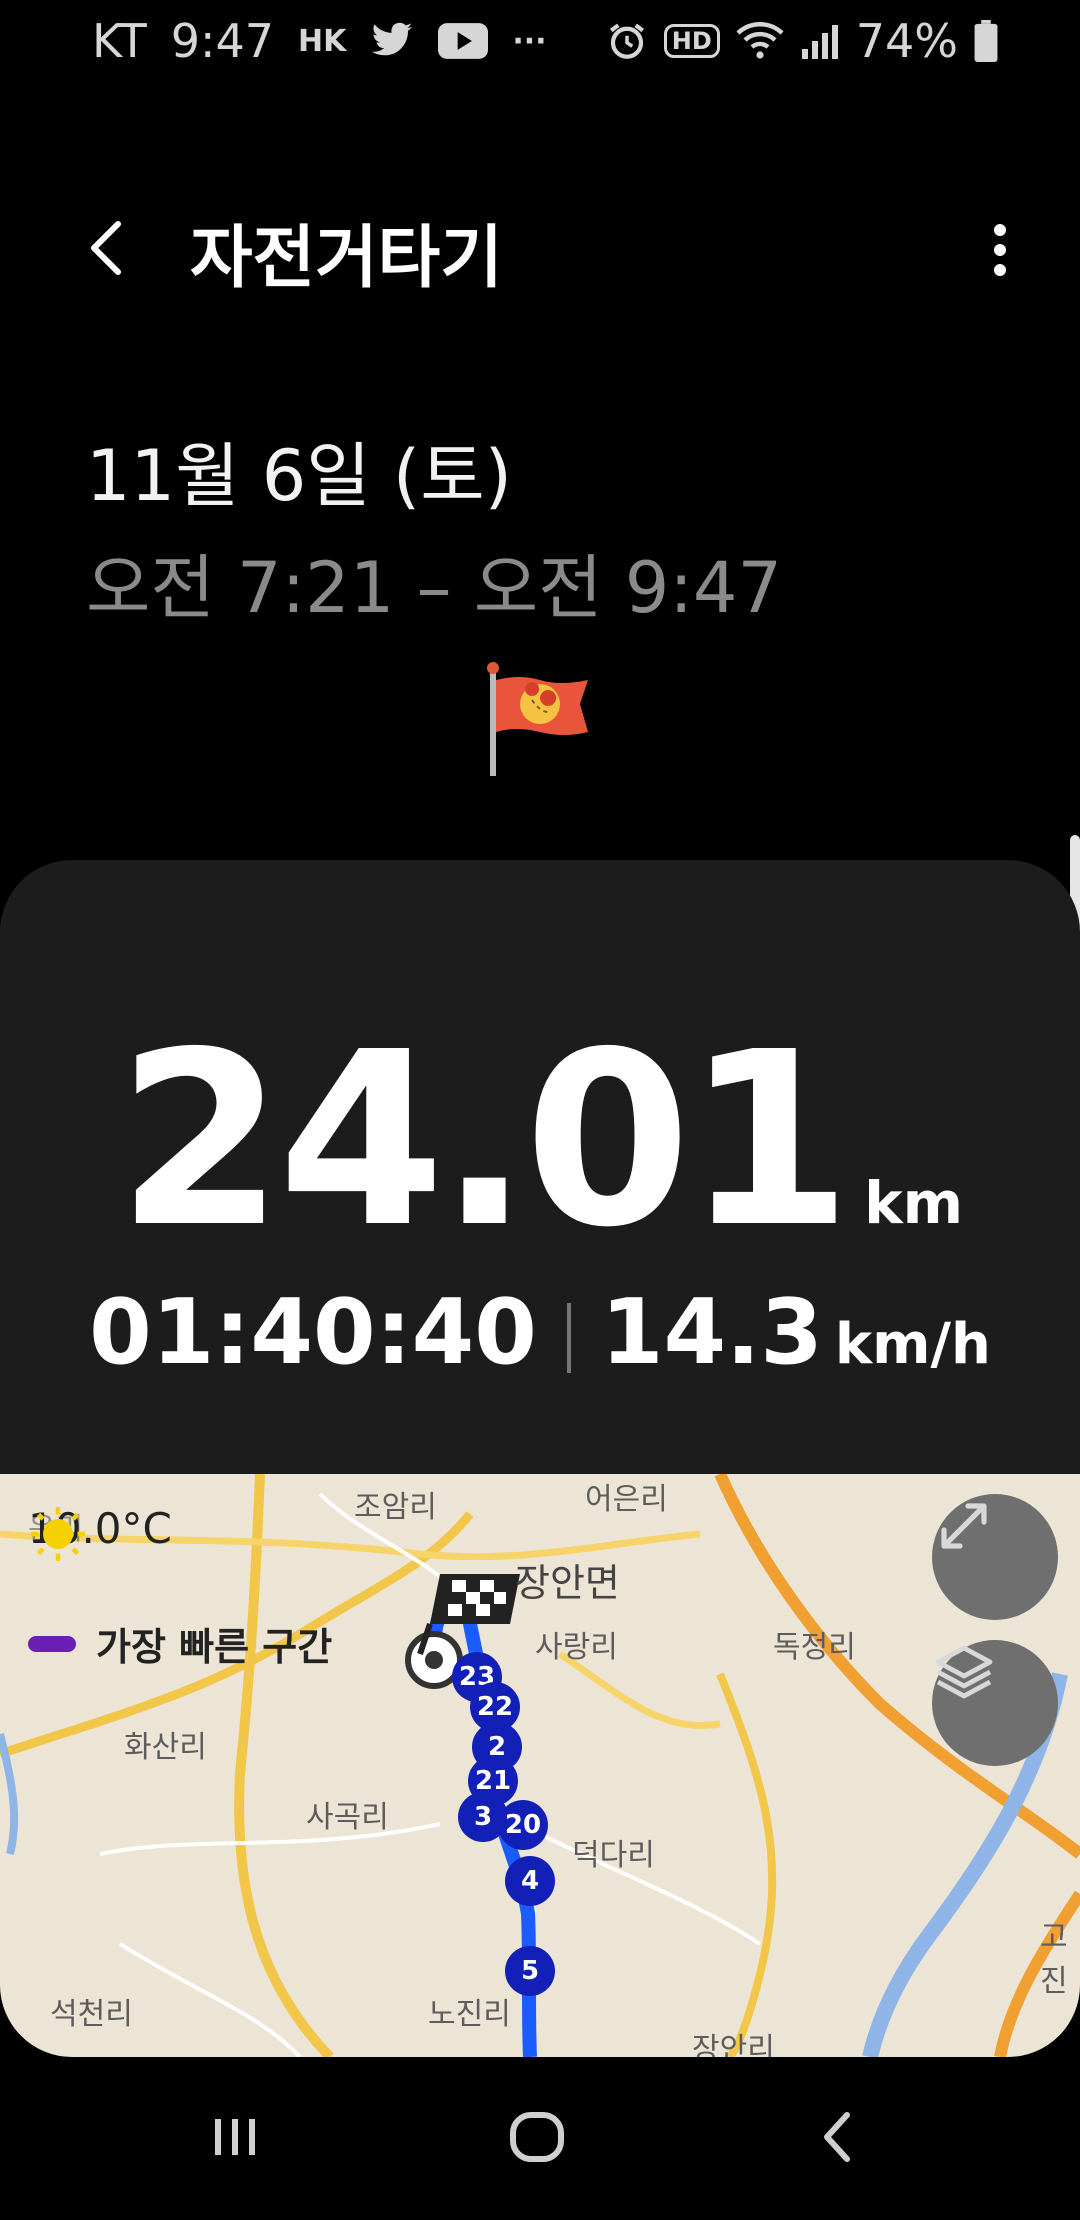 This screenshot has height=2220, width=1080. I want to click on expand-map-button, so click(995, 1557).